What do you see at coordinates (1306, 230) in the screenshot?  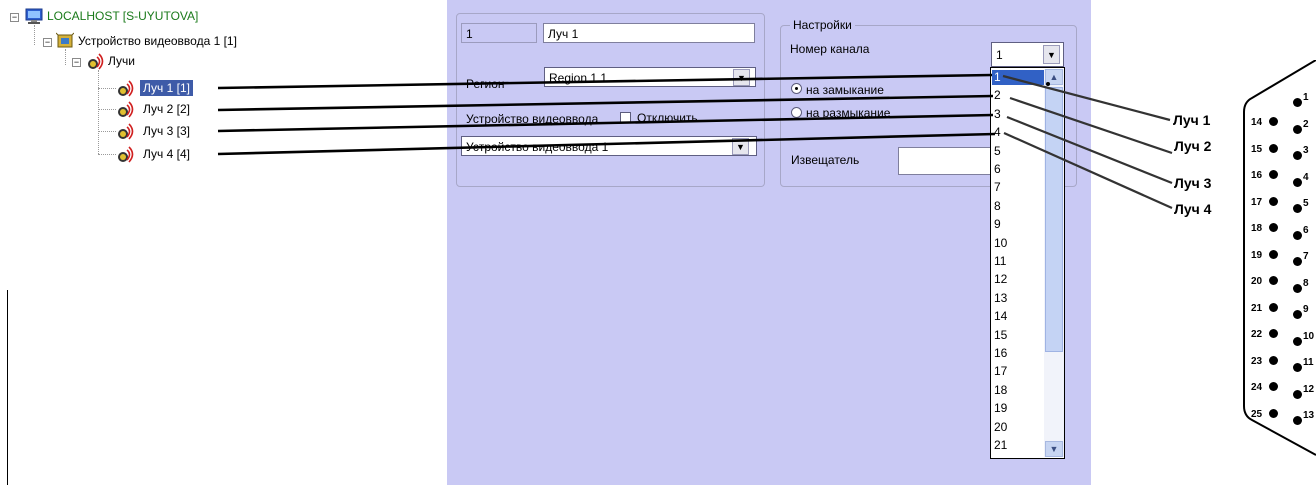 I see `pin-number-label: 6` at bounding box center [1306, 230].